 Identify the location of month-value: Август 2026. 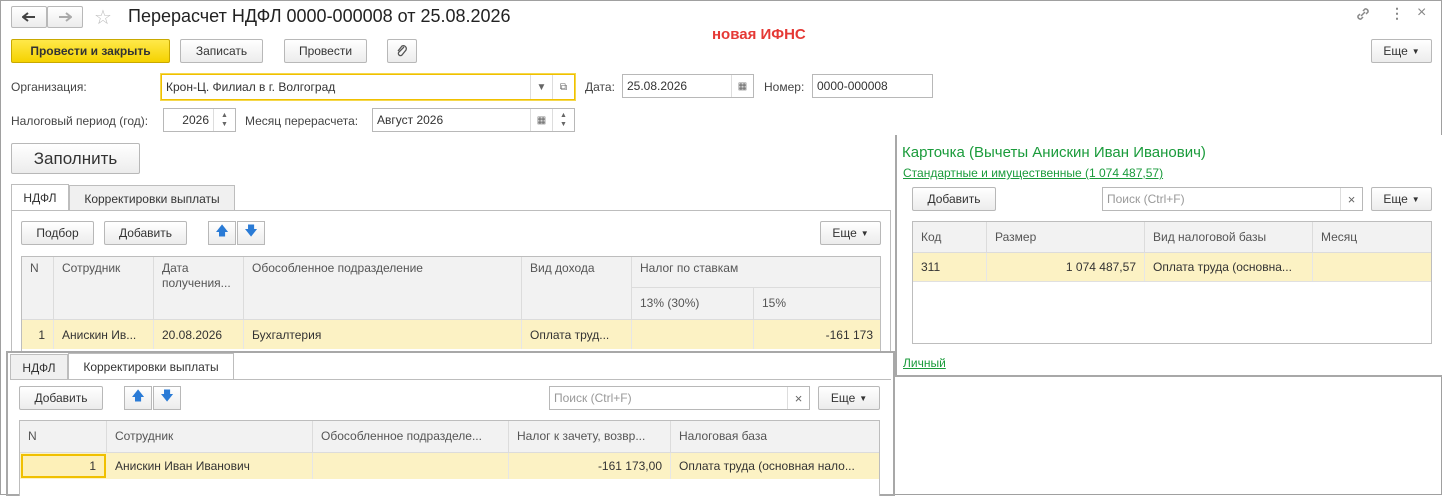
(410, 120).